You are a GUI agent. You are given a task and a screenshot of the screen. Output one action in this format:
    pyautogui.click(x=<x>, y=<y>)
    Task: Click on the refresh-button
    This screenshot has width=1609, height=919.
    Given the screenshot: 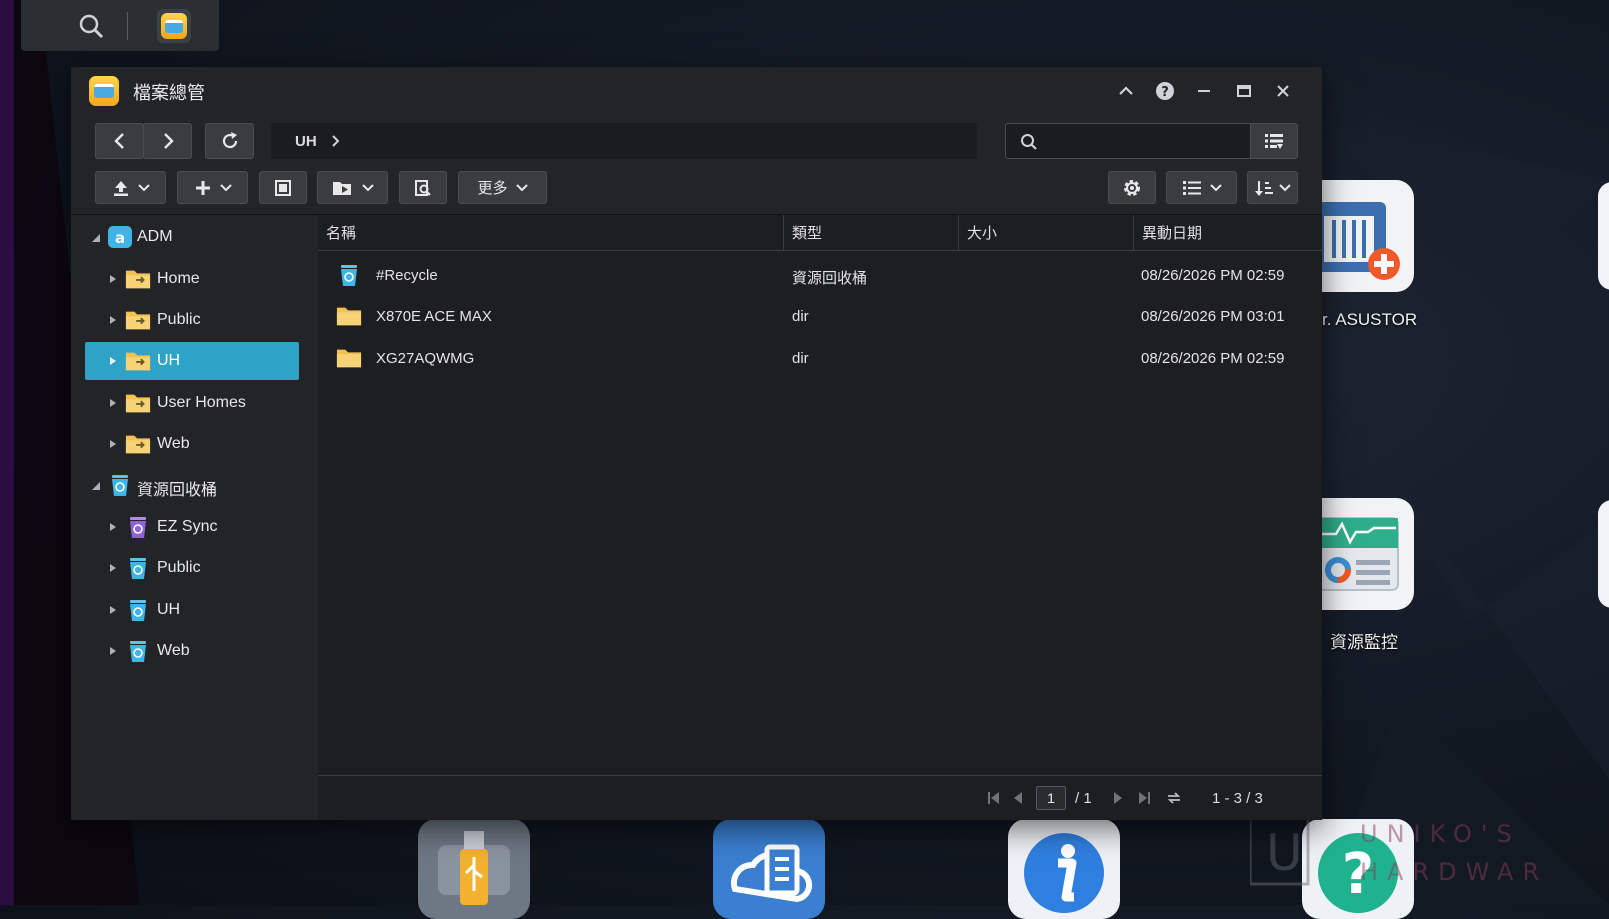 What is the action you would take?
    pyautogui.click(x=229, y=141)
    